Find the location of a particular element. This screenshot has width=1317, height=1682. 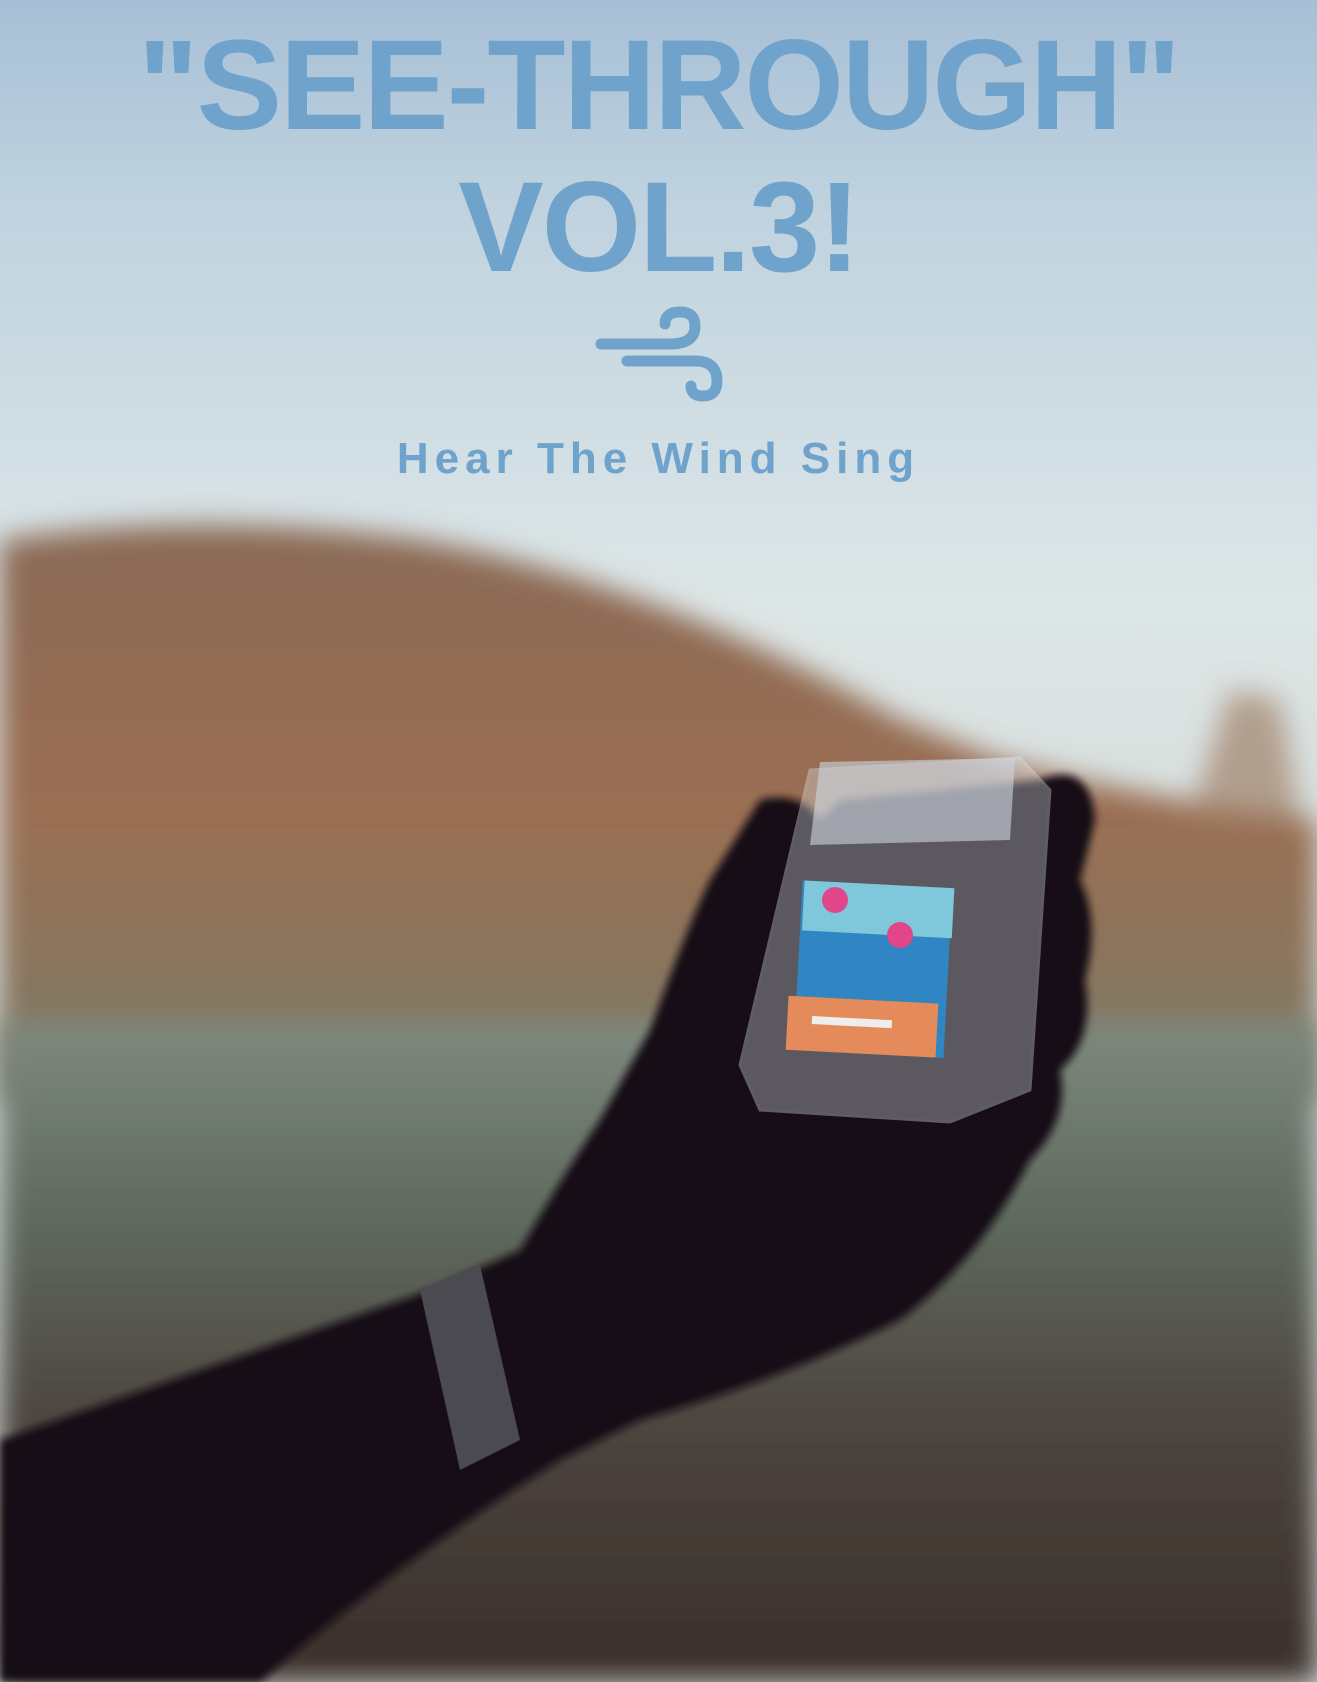

poster-title-line1: "SEE-THROUGH" is located at coordinates (659, 85).